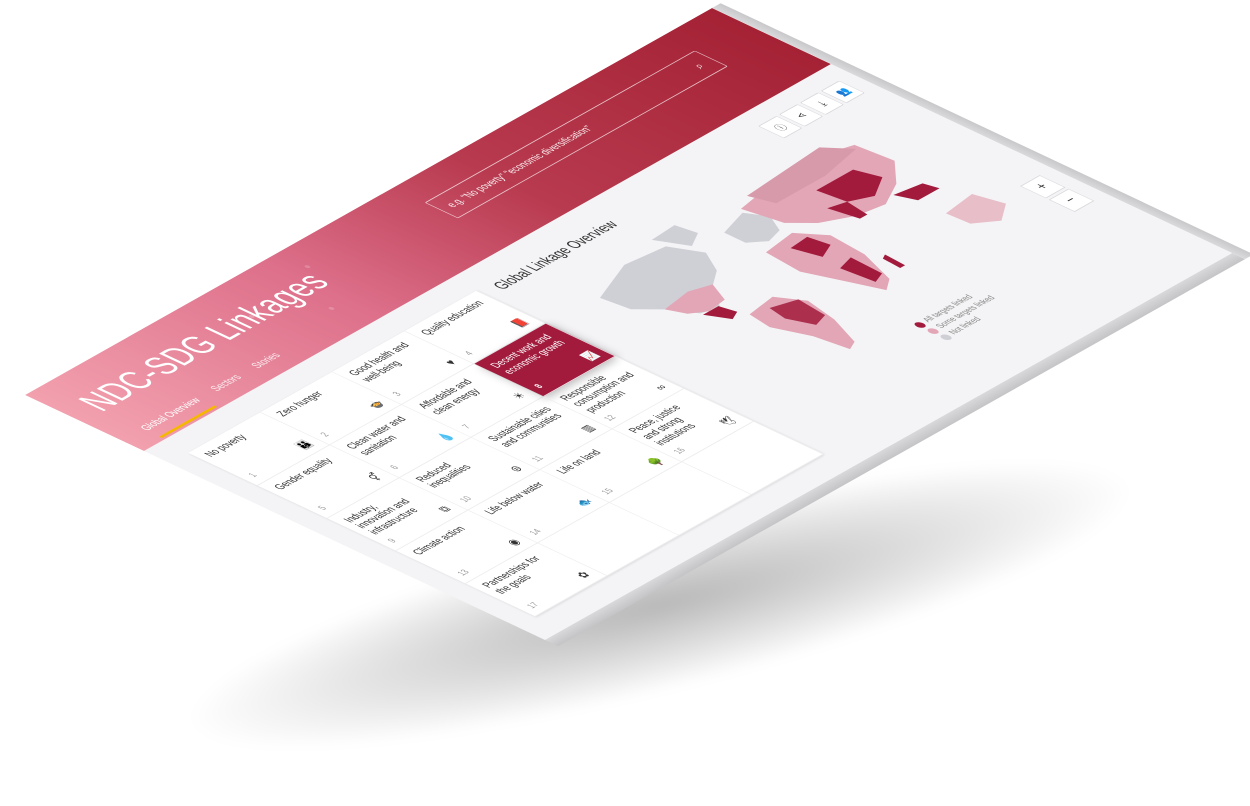 This screenshot has width=1250, height=806. Describe the element at coordinates (519, 395) in the screenshot. I see `sun-icon: ☀` at that location.